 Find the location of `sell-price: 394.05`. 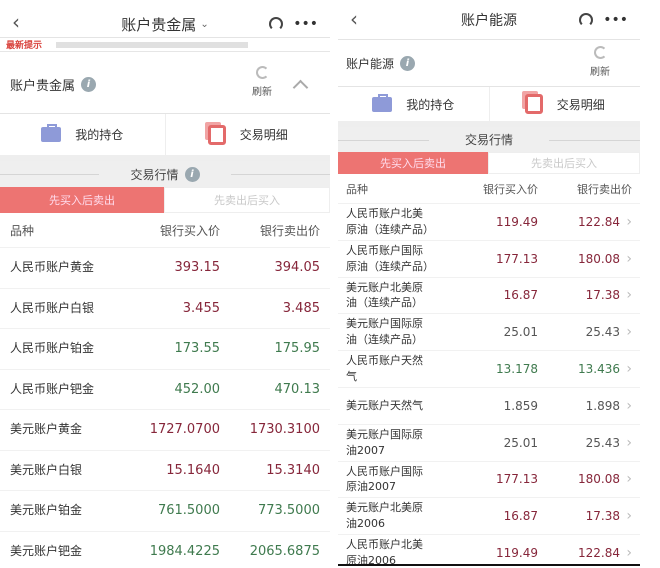

sell-price: 394.05 is located at coordinates (297, 268).